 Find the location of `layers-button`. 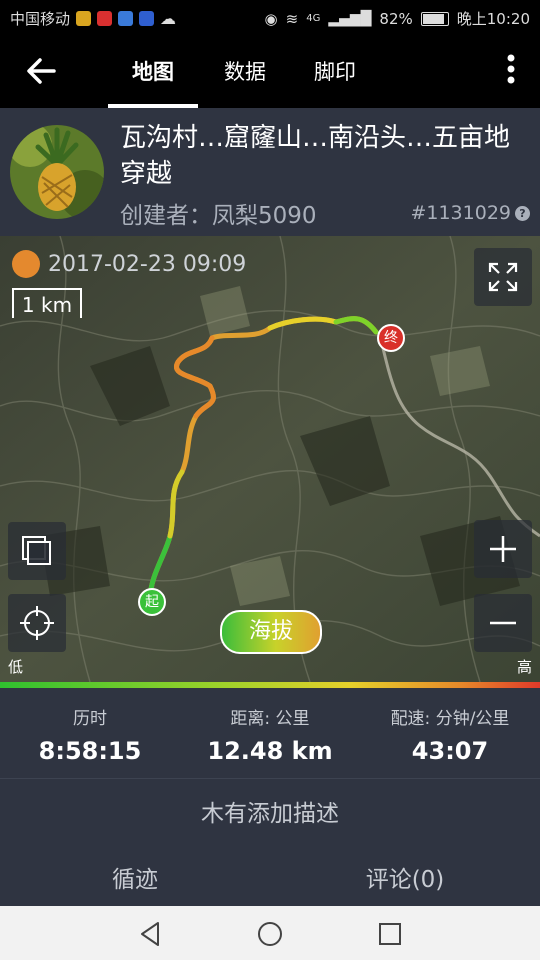

layers-button is located at coordinates (37, 551).